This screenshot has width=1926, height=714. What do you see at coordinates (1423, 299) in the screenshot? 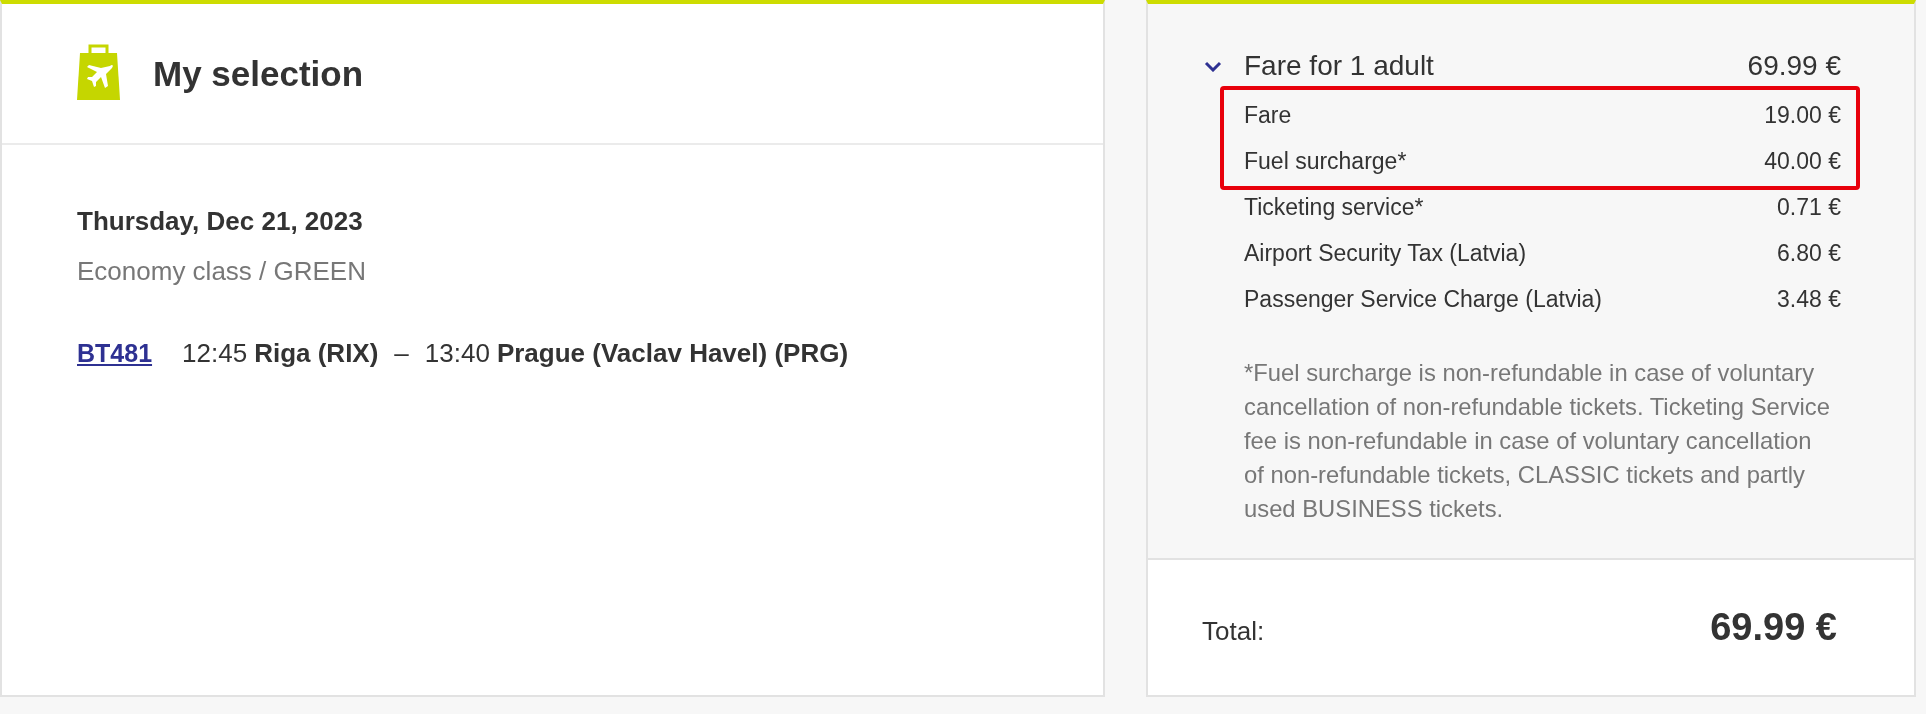
I see `fee-label: Passenger Service Charge (Latvia)` at bounding box center [1423, 299].